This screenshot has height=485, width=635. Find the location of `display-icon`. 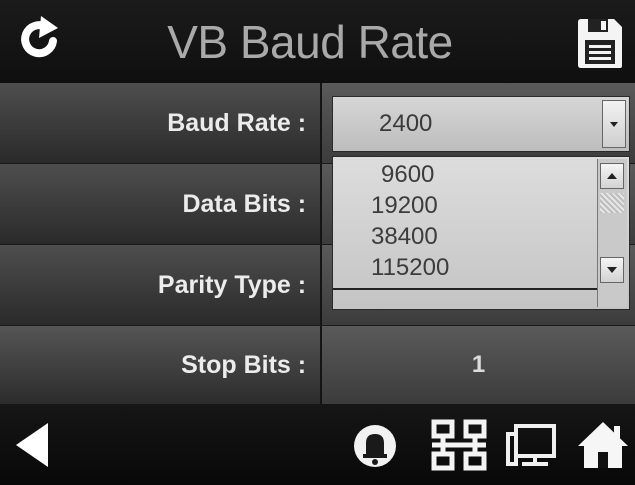

display-icon is located at coordinates (531, 445).